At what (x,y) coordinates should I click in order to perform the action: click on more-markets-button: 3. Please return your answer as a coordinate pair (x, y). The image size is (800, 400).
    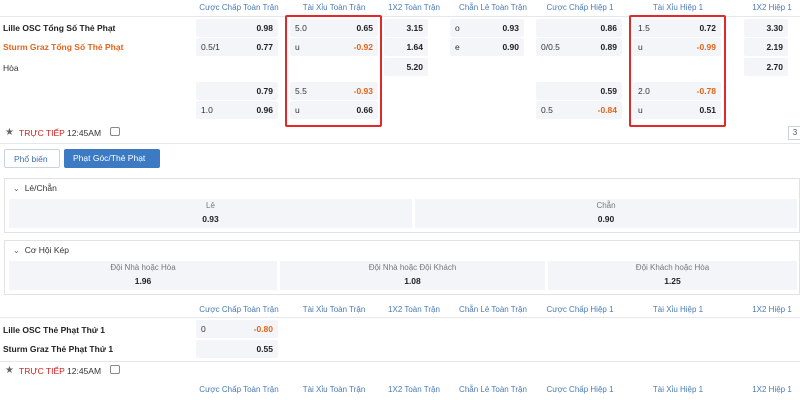
    Looking at the image, I should click on (794, 133).